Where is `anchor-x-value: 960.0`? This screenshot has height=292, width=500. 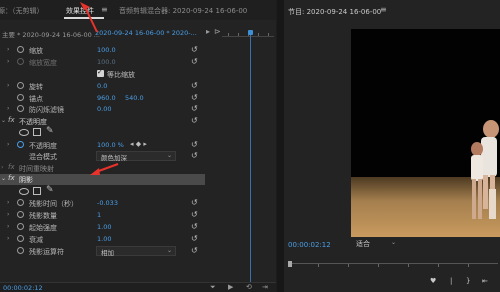 anchor-x-value: 960.0 is located at coordinates (106, 98).